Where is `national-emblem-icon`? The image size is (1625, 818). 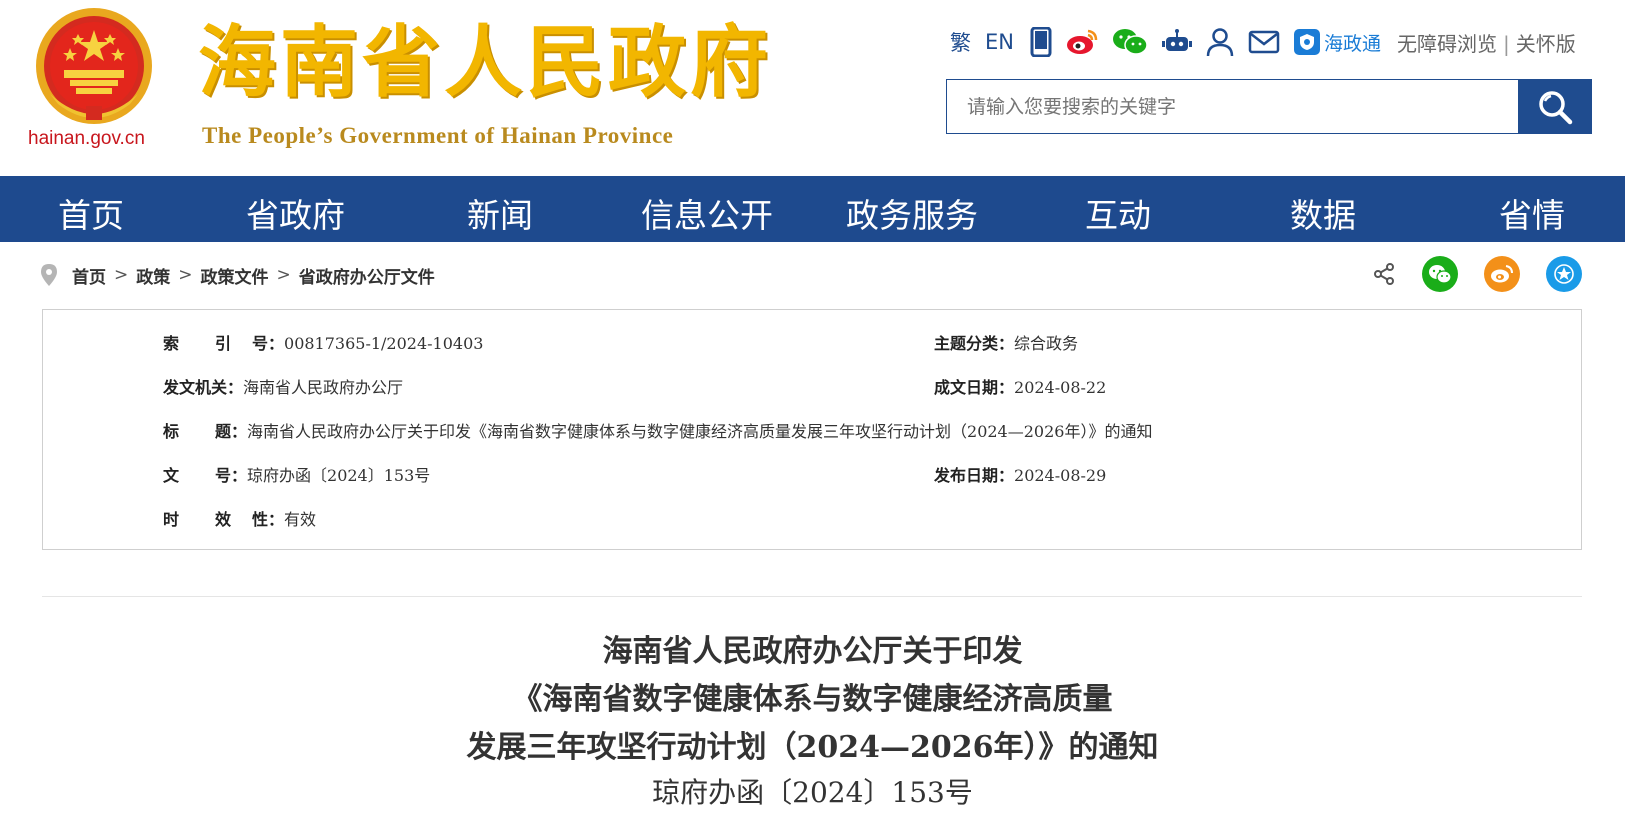 national-emblem-icon is located at coordinates (94, 66).